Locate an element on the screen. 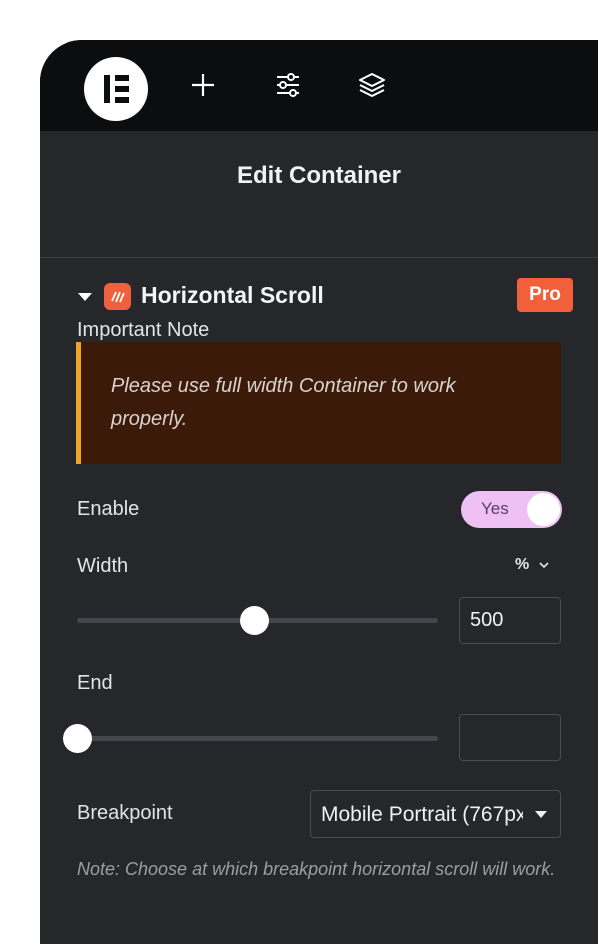 The width and height of the screenshot is (598, 944). breakpoint-select: Mobile Portrait (767px) is located at coordinates (435, 814).